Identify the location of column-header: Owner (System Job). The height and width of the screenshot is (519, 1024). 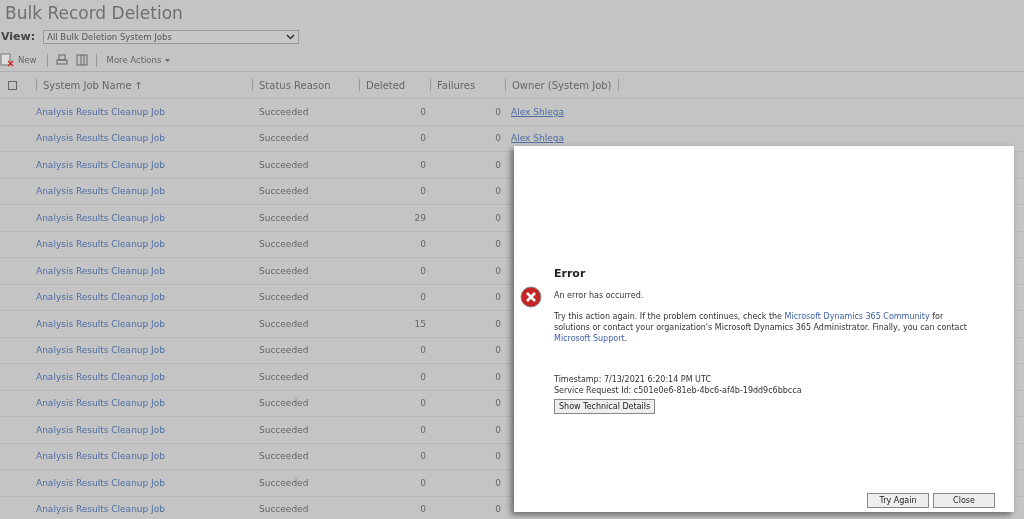
(562, 85).